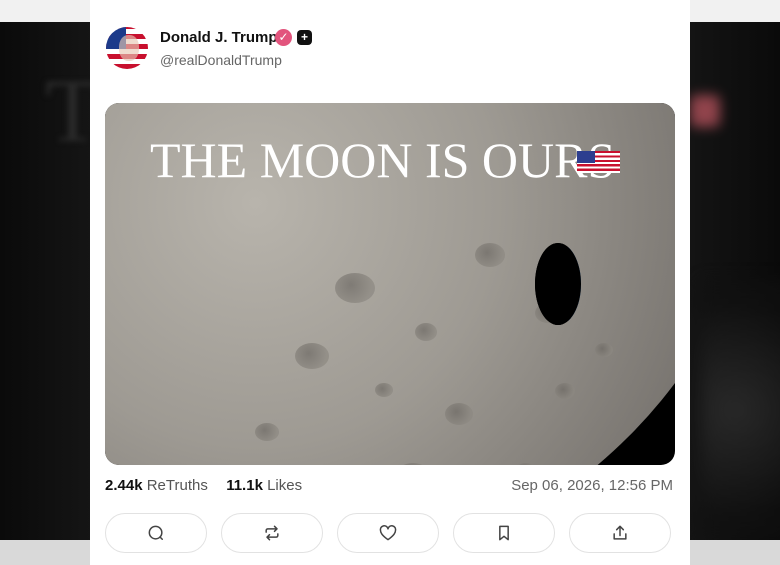 Image resolution: width=780 pixels, height=565 pixels. I want to click on reply-button, so click(156, 533).